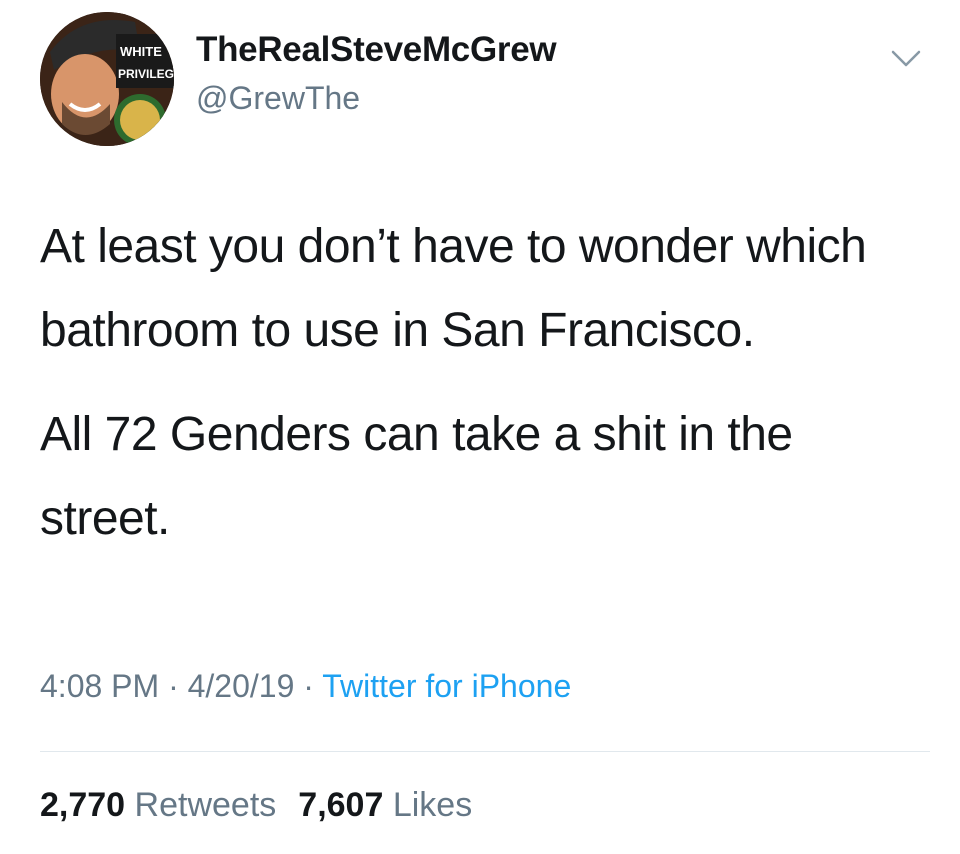  What do you see at coordinates (446, 686) in the screenshot?
I see `tweet-source-link: Twitter for iPhone` at bounding box center [446, 686].